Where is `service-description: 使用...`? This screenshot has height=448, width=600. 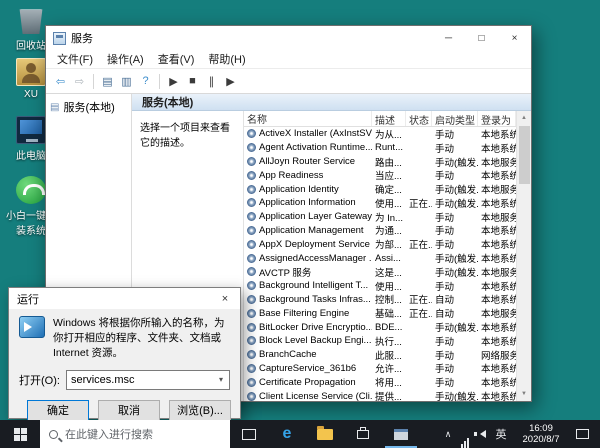 service-description: 使用... is located at coordinates (388, 287).